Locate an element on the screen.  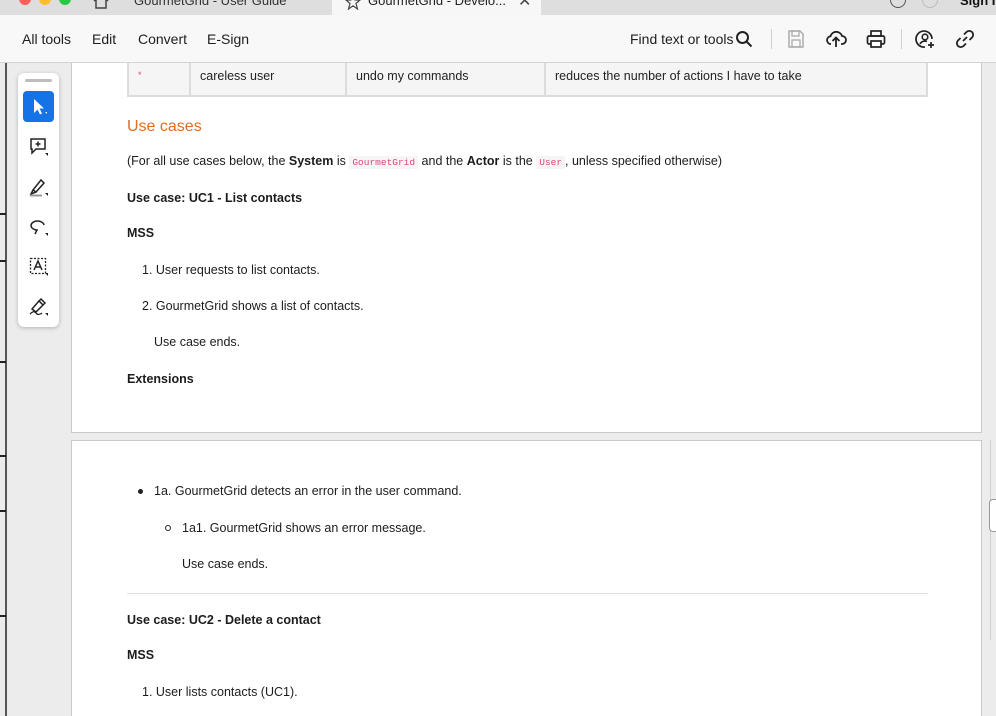
draw-tool-button is located at coordinates (38, 226).